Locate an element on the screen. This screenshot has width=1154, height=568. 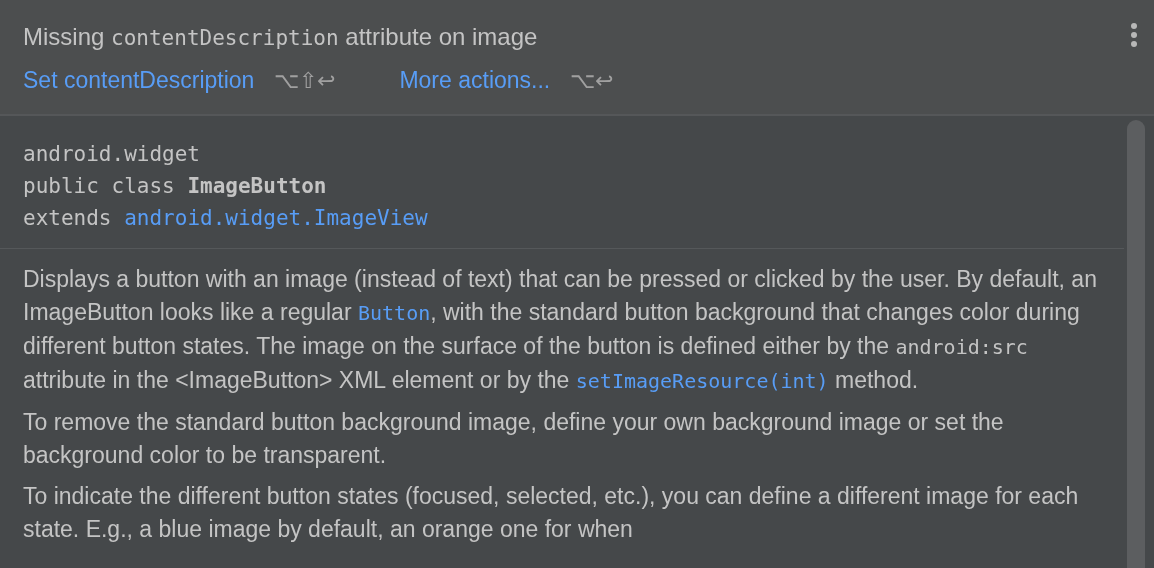
quick-fix-link: Set contentDescription is located at coordinates (139, 80).